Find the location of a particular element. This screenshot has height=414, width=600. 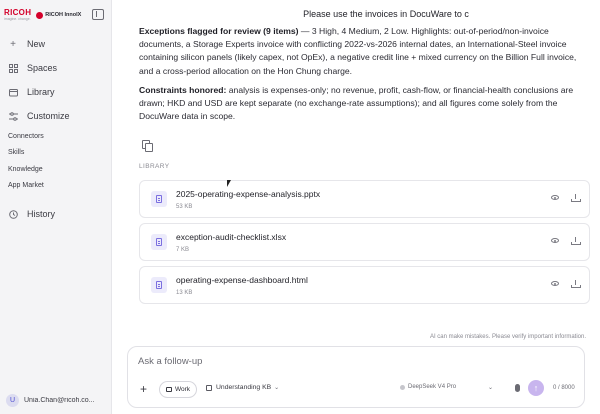

file-name: operating-expense-dashboard.html is located at coordinates (242, 279).